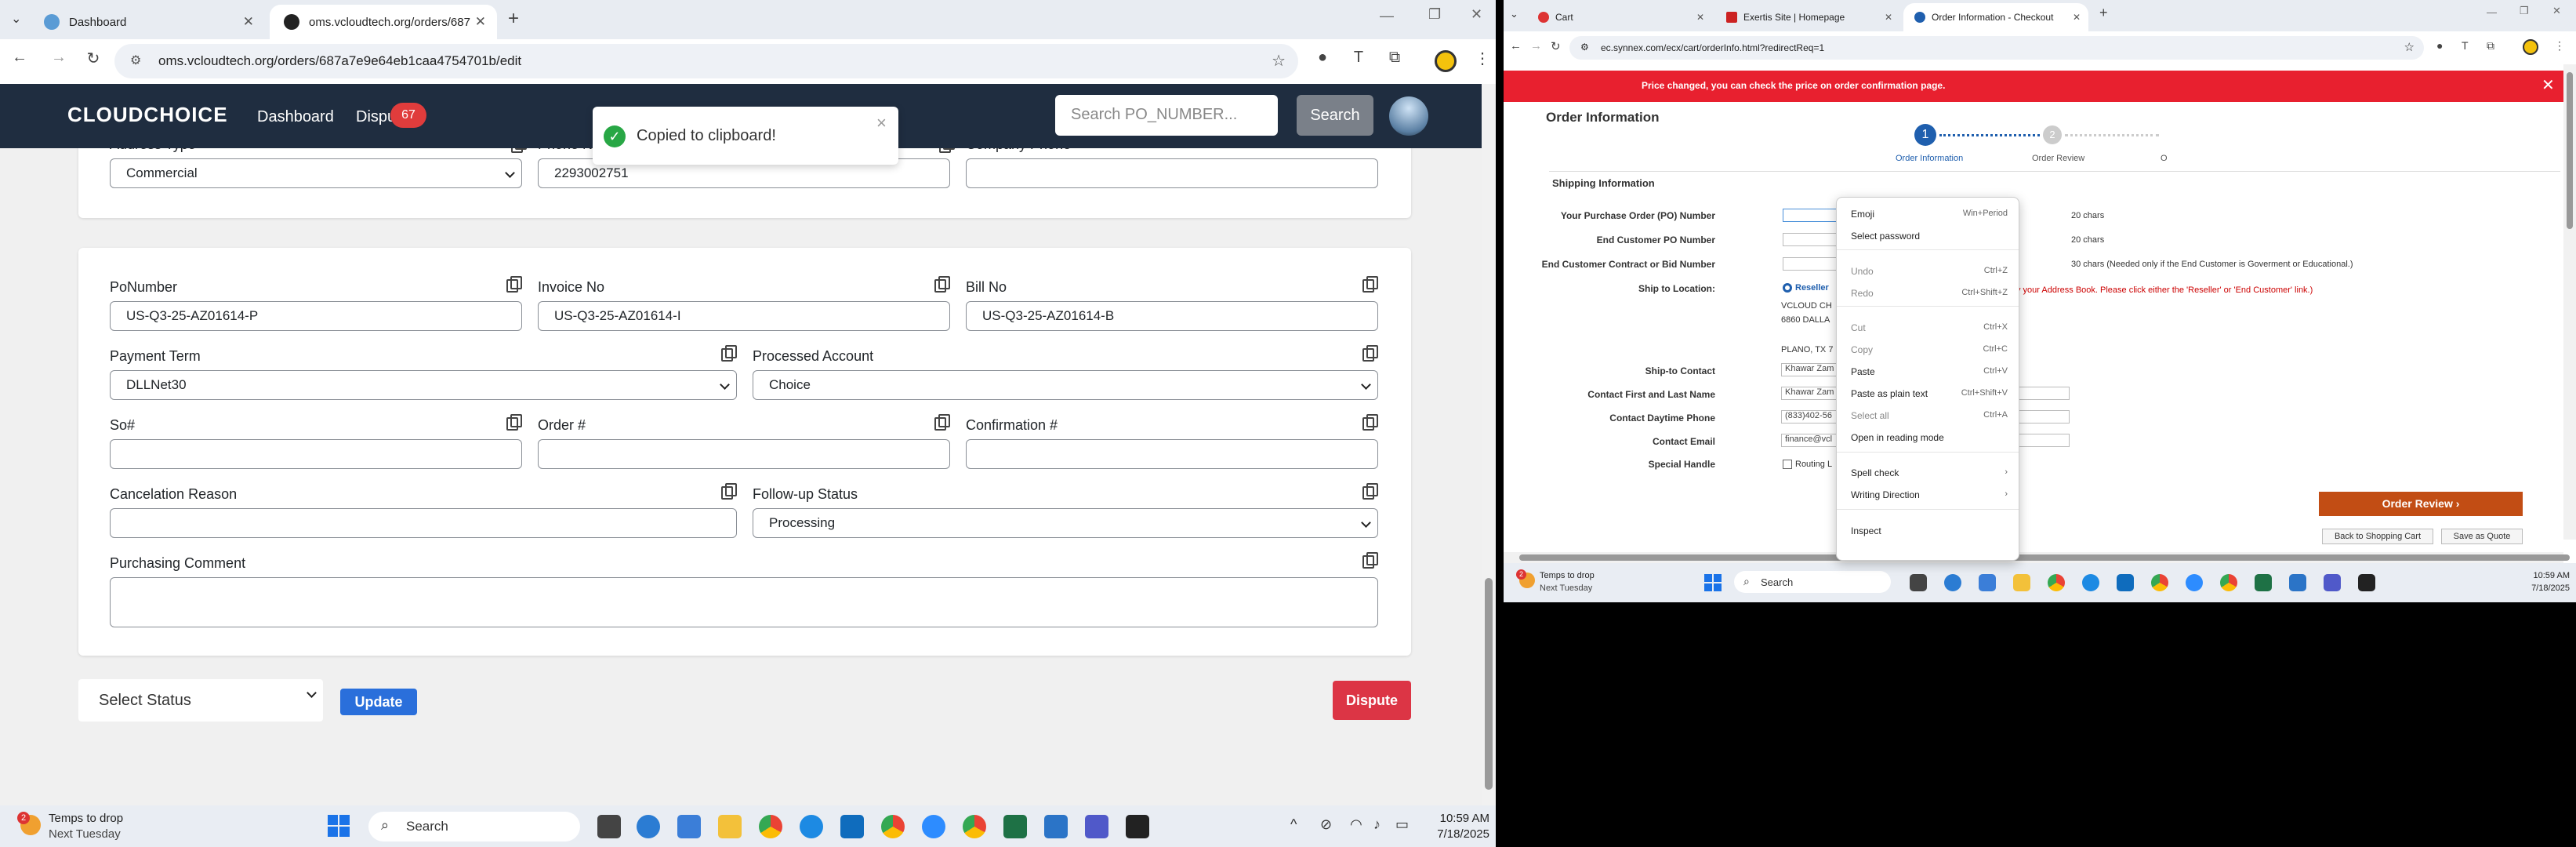 The width and height of the screenshot is (2576, 847). Describe the element at coordinates (744, 316) in the screenshot. I see `invoice-no-input: US-Q3-25-AZ01614-I` at that location.